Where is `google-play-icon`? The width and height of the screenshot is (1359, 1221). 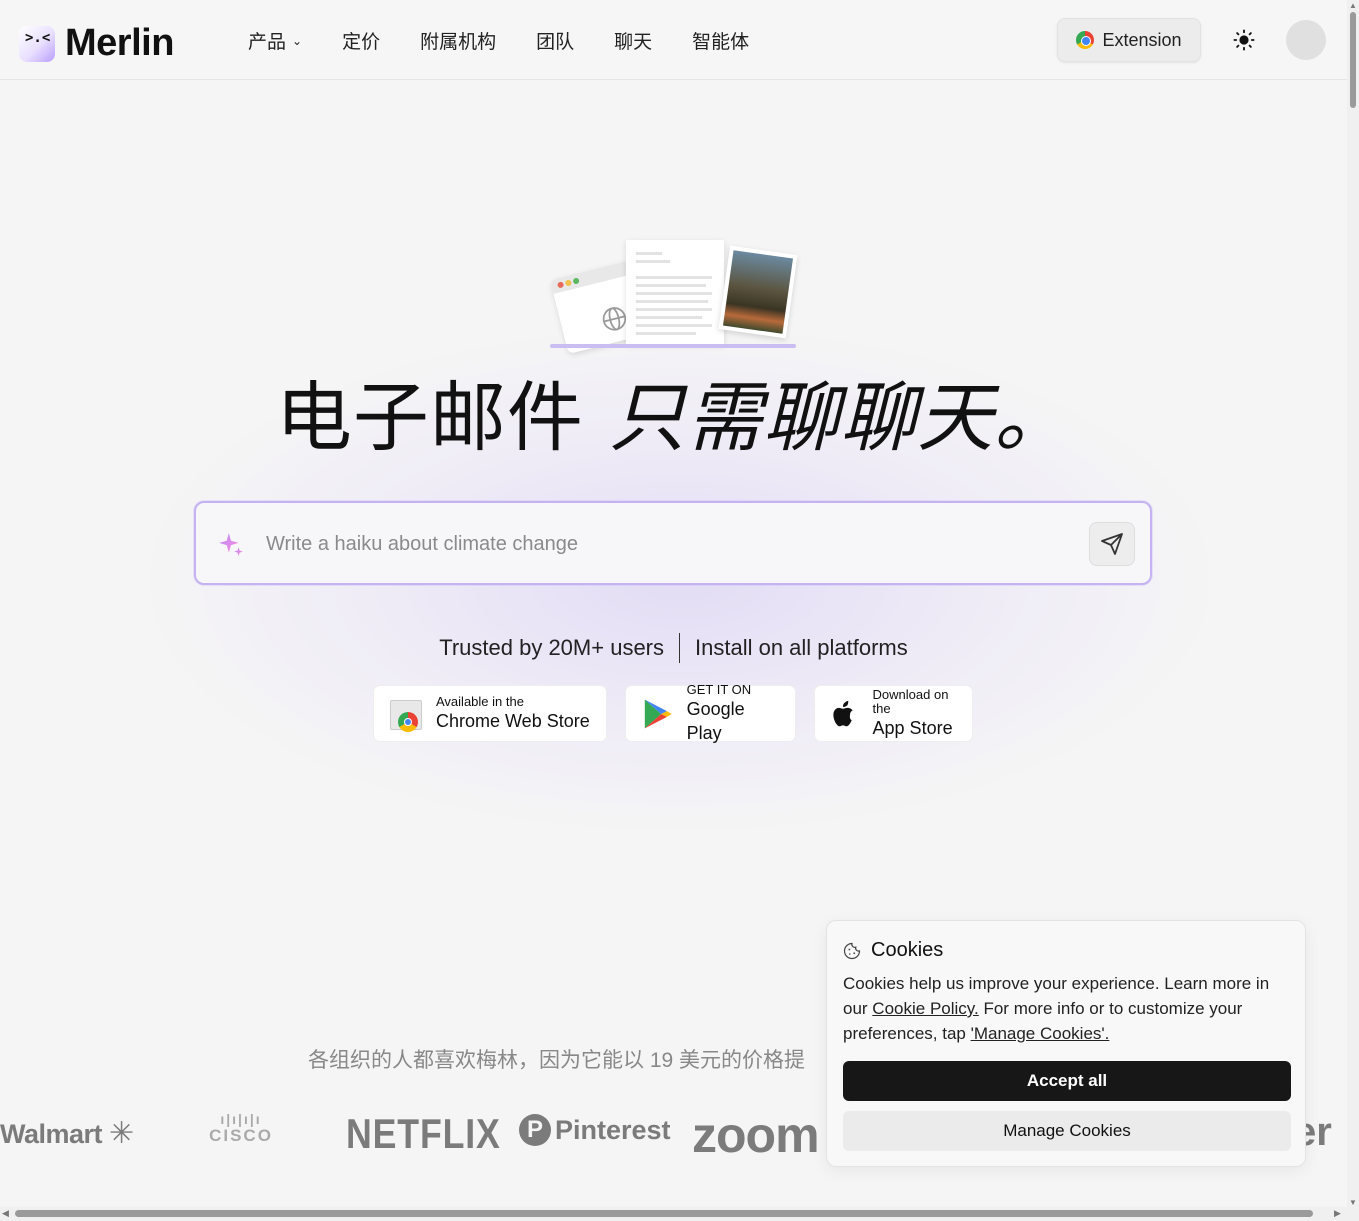
google-play-icon is located at coordinates (658, 713).